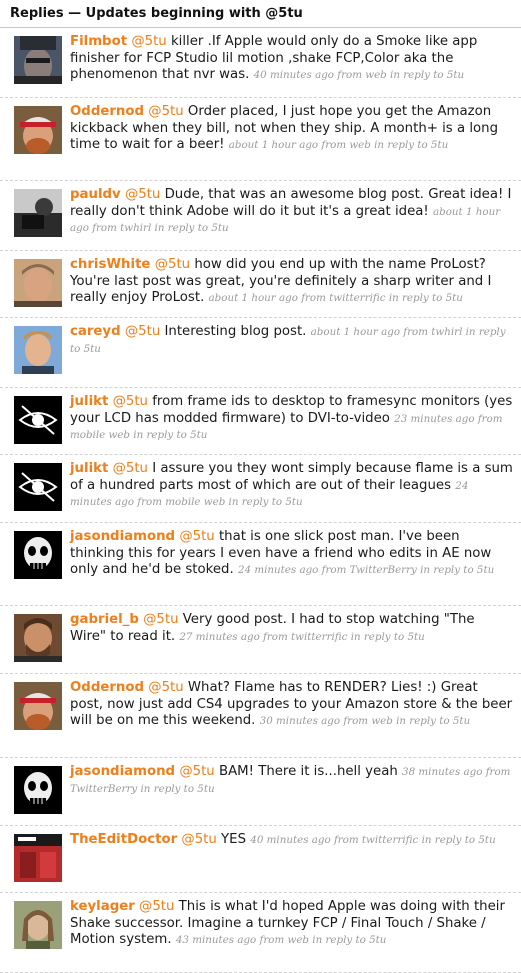  Describe the element at coordinates (102, 906) in the screenshot. I see `reply-username: keylager` at that location.